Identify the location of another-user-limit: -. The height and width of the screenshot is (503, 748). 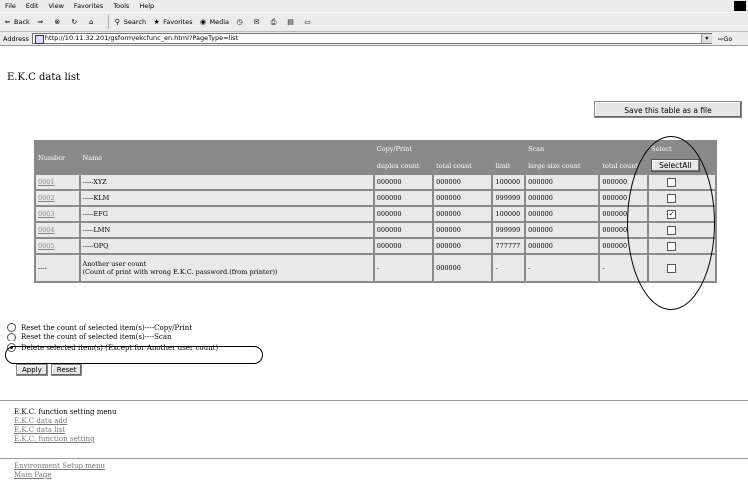
(509, 268).